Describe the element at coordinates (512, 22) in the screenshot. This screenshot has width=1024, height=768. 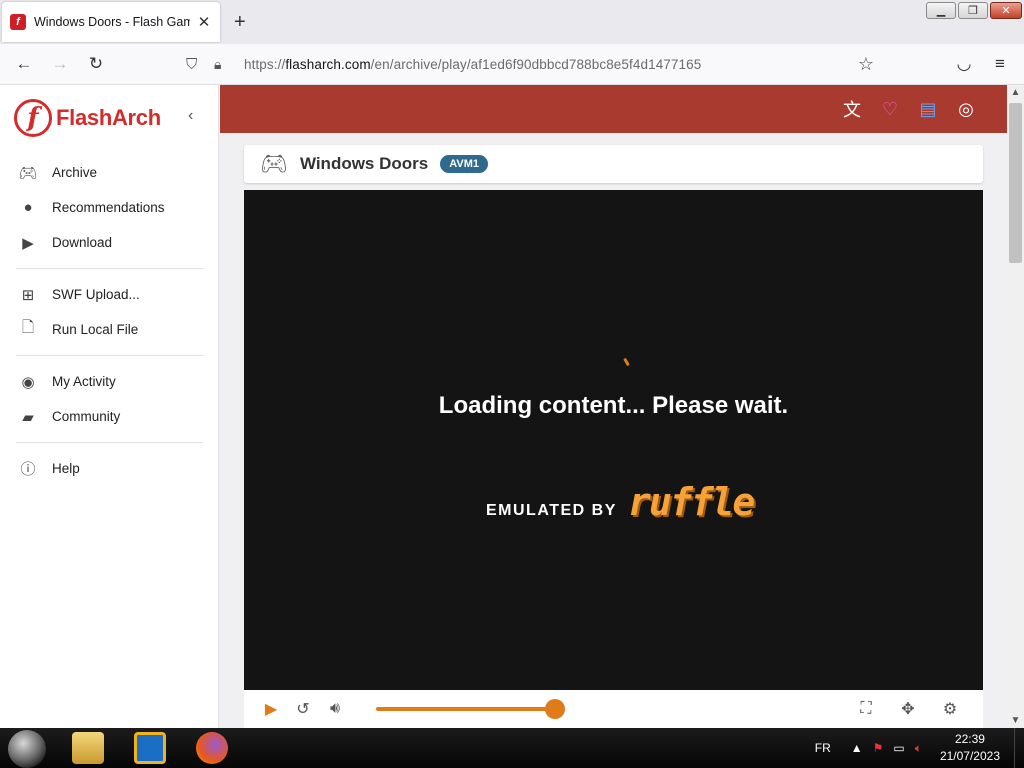
I see `tab-bar: f Windows Doors - Flash Games ✕ + ▁ ❐ ✕` at that location.